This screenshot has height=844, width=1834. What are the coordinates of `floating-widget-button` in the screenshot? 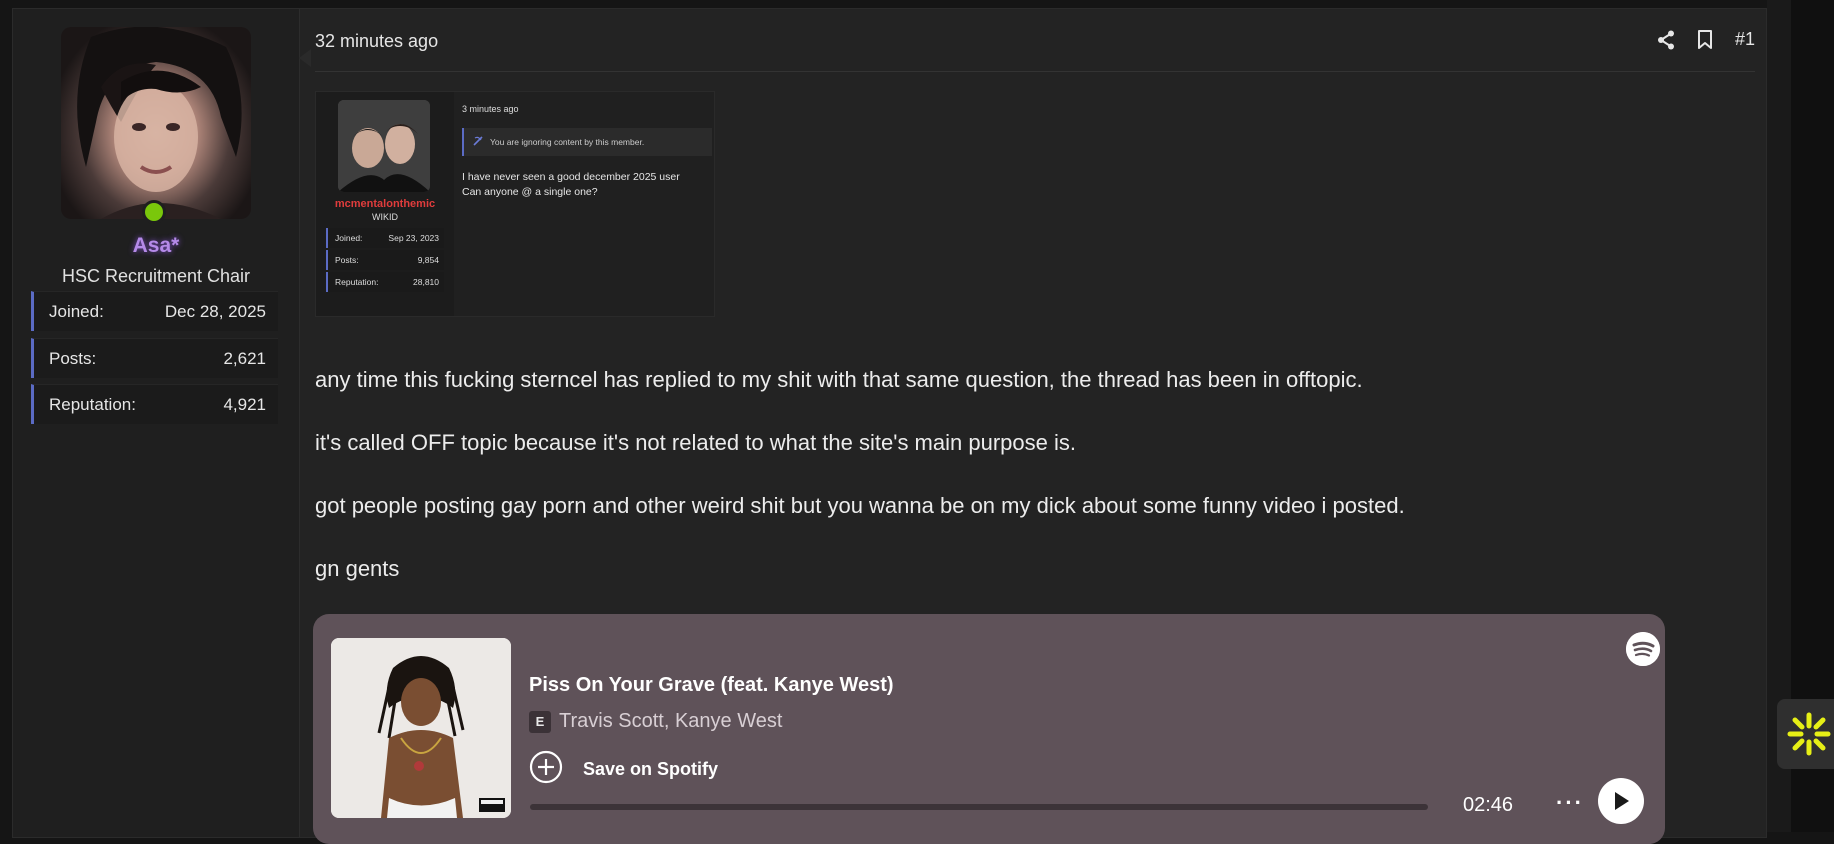 It's located at (1805, 734).